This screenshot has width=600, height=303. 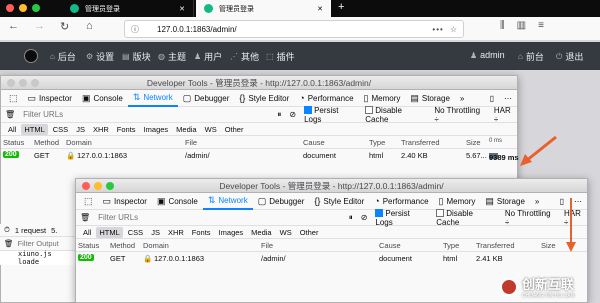 I want to click on info-icon: ⓘ, so click(x=135, y=29).